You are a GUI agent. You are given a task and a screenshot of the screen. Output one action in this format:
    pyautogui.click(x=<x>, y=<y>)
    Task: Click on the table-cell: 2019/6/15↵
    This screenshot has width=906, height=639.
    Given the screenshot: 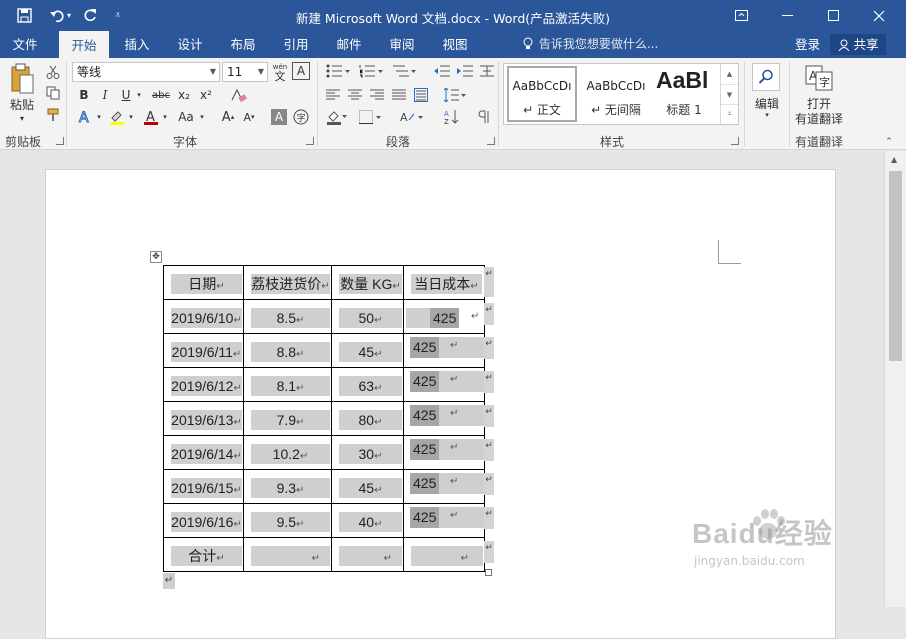 What is the action you would take?
    pyautogui.click(x=203, y=486)
    